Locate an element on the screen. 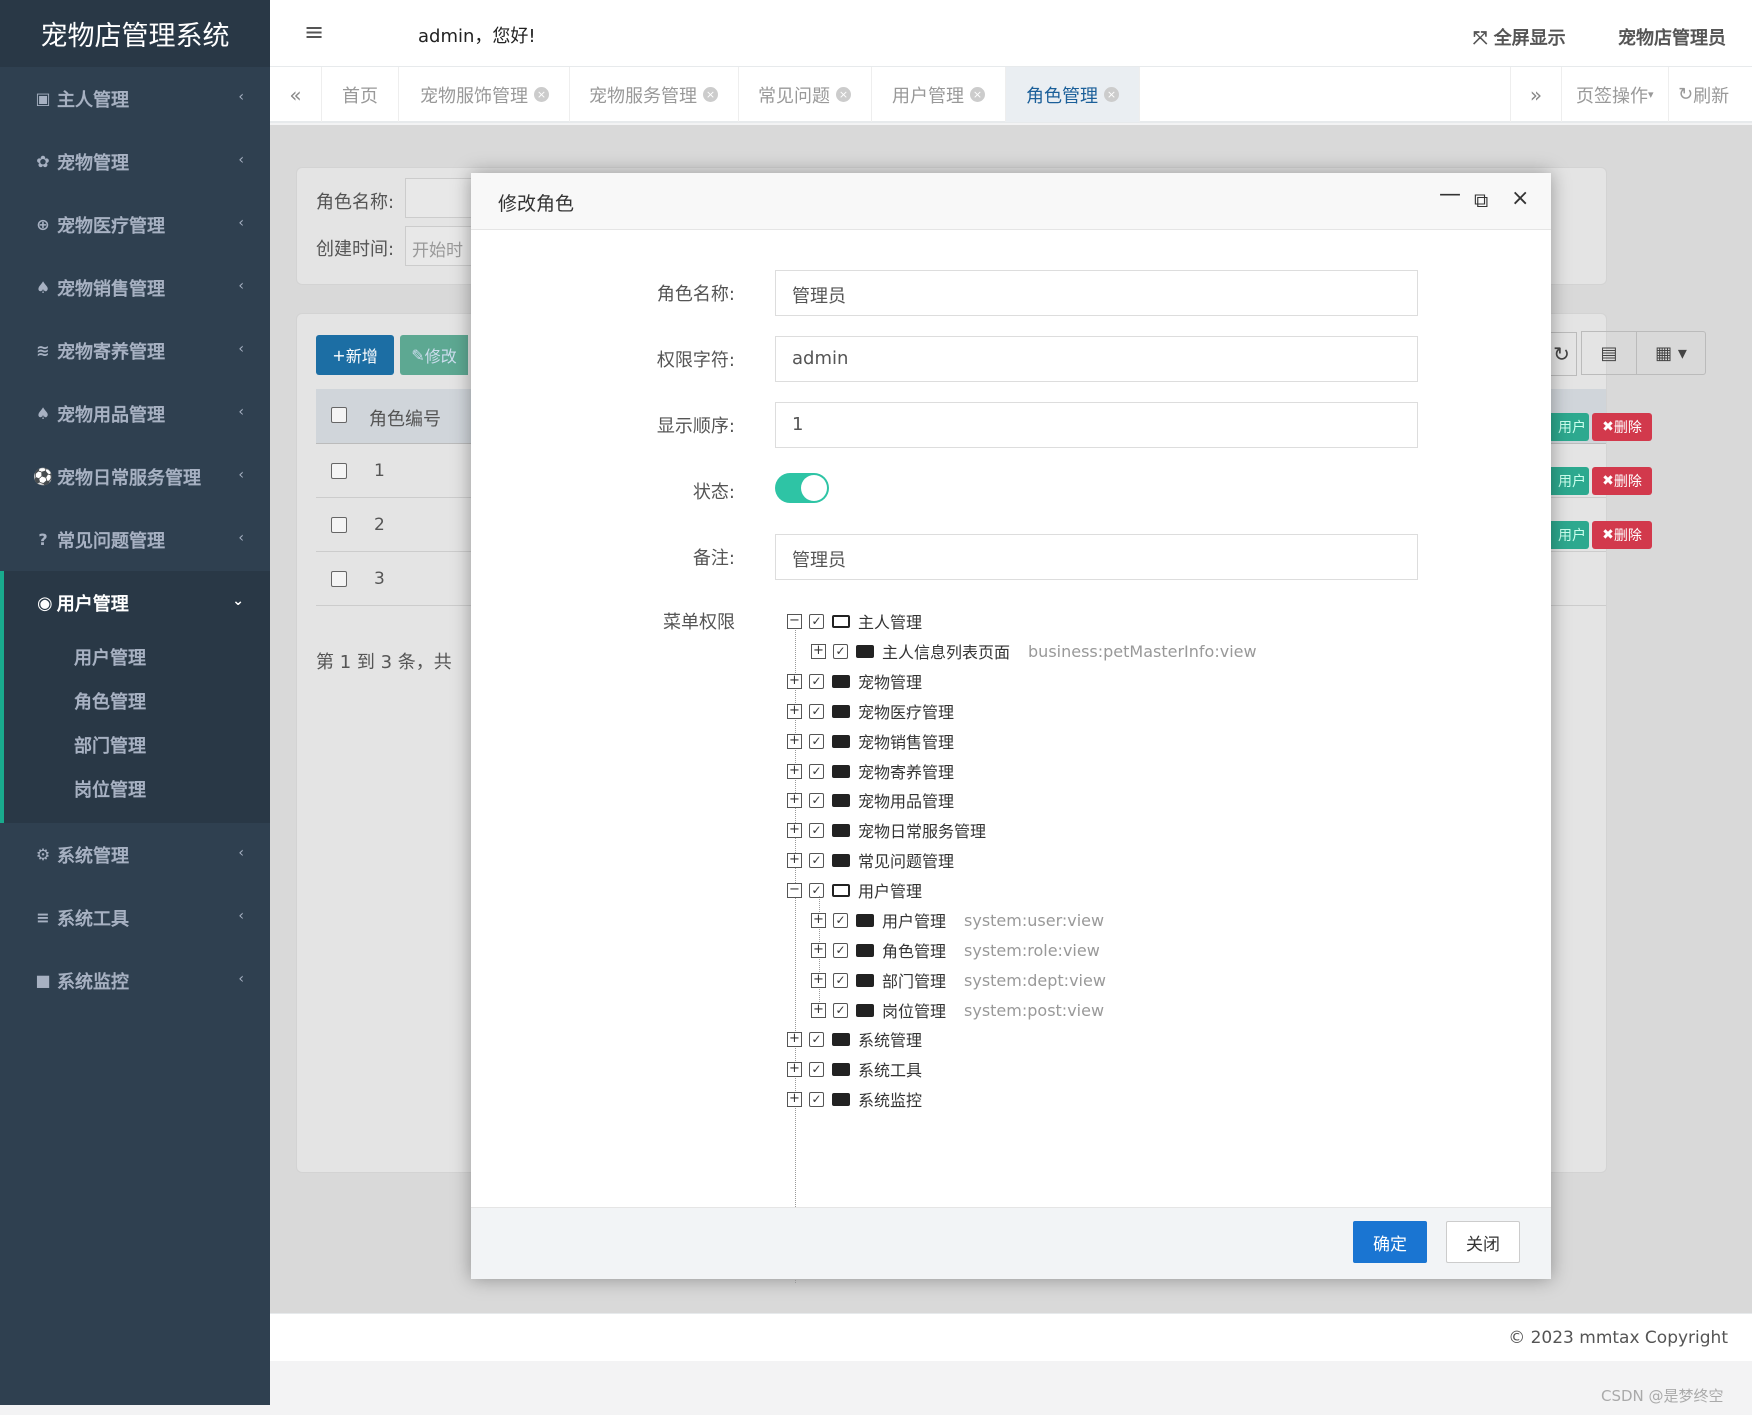 This screenshot has width=1752, height=1415. tree-node-faq: + ✓ 常见问题管理 is located at coordinates (870, 860).